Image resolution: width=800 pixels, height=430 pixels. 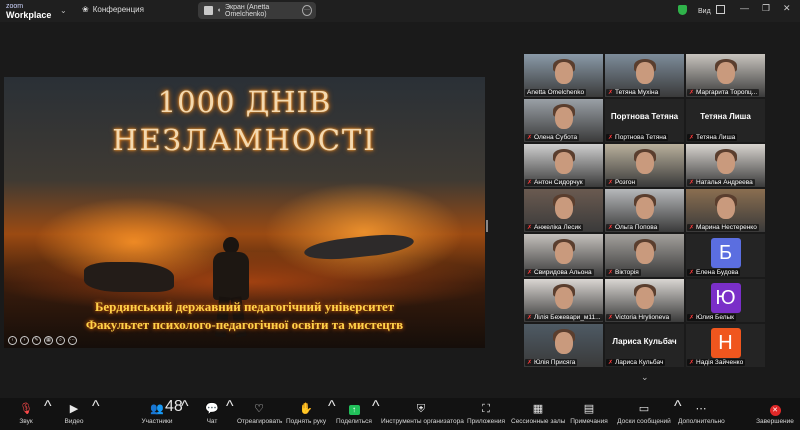 I want to click on next-slide-icon: ›, so click(x=24, y=340).